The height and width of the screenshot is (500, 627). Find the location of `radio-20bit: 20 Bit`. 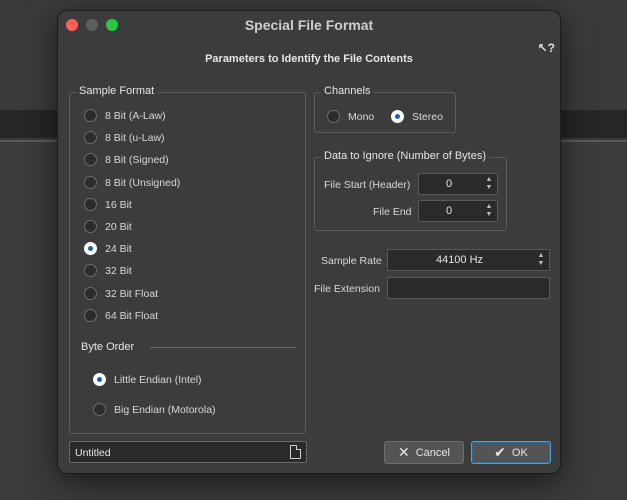

radio-20bit: 20 Bit is located at coordinates (108, 226).